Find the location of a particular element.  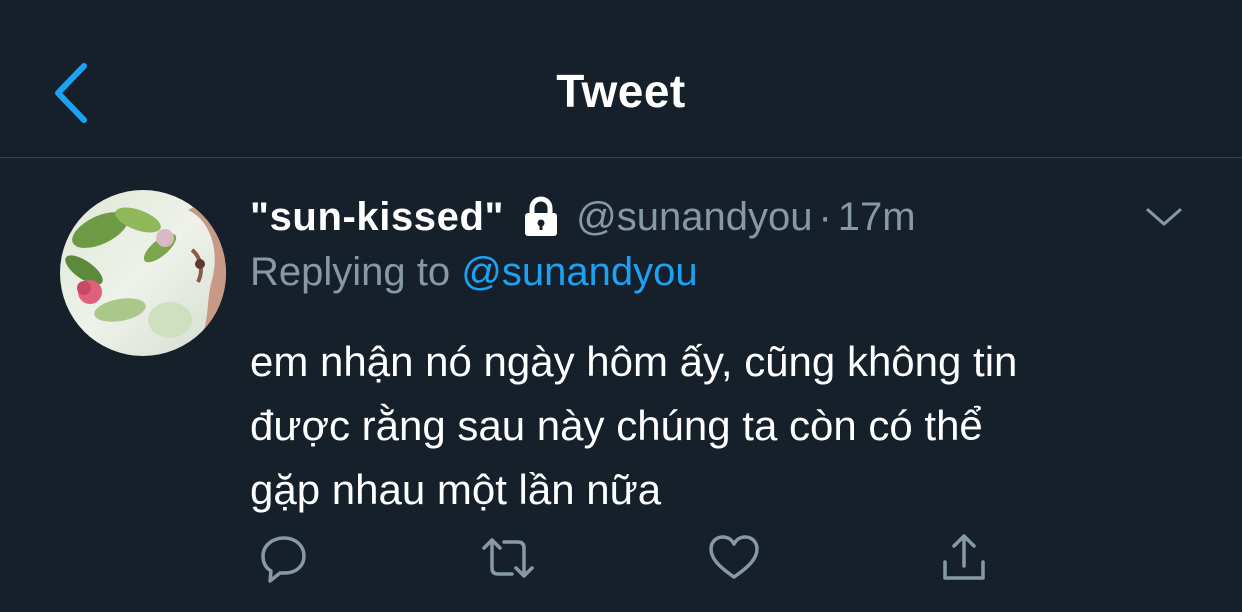

display-name: "sun-kissed" is located at coordinates (377, 217).